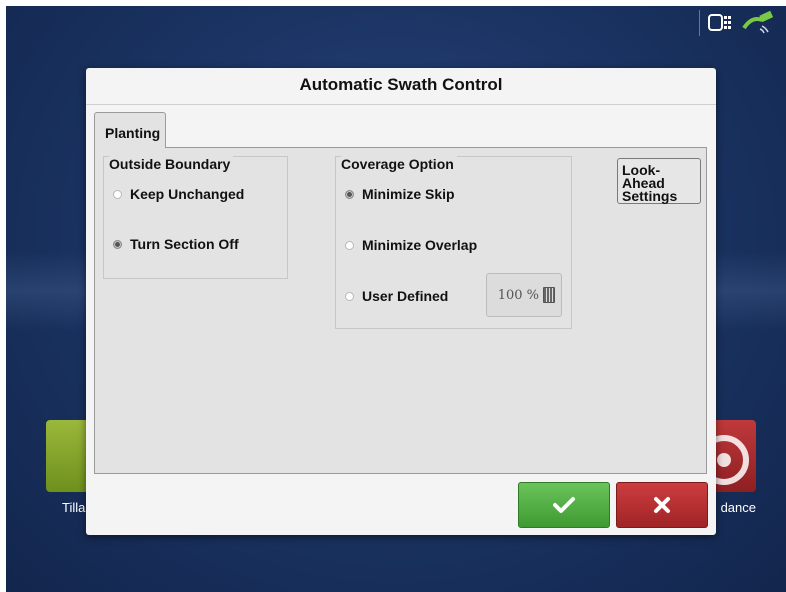  What do you see at coordinates (518, 295) in the screenshot?
I see `percent-value: 100 %` at bounding box center [518, 295].